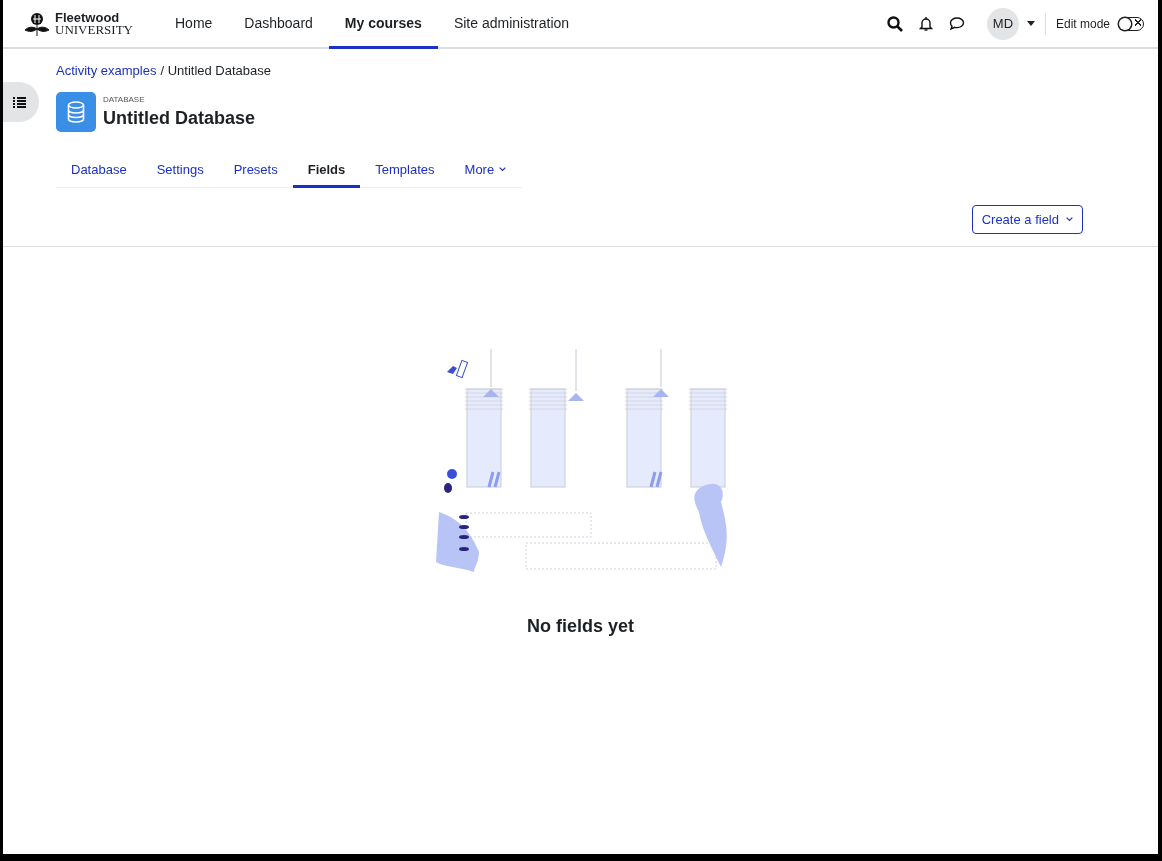  Describe the element at coordinates (1131, 23) in the screenshot. I see `edit-mode-switch` at that location.